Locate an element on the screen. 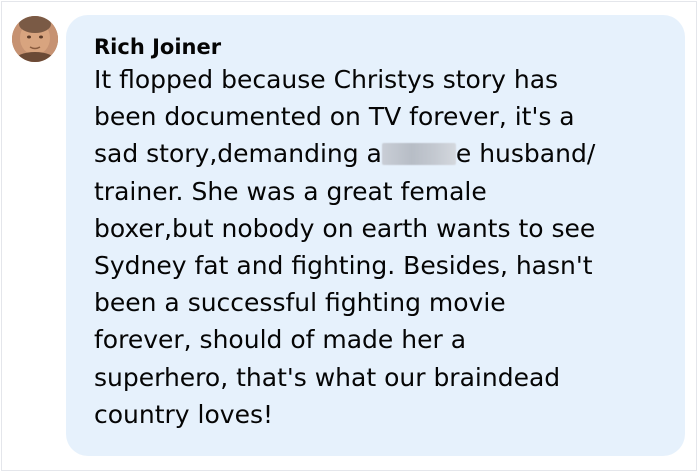 The height and width of the screenshot is (474, 700). redacted-word is located at coordinates (418, 154).